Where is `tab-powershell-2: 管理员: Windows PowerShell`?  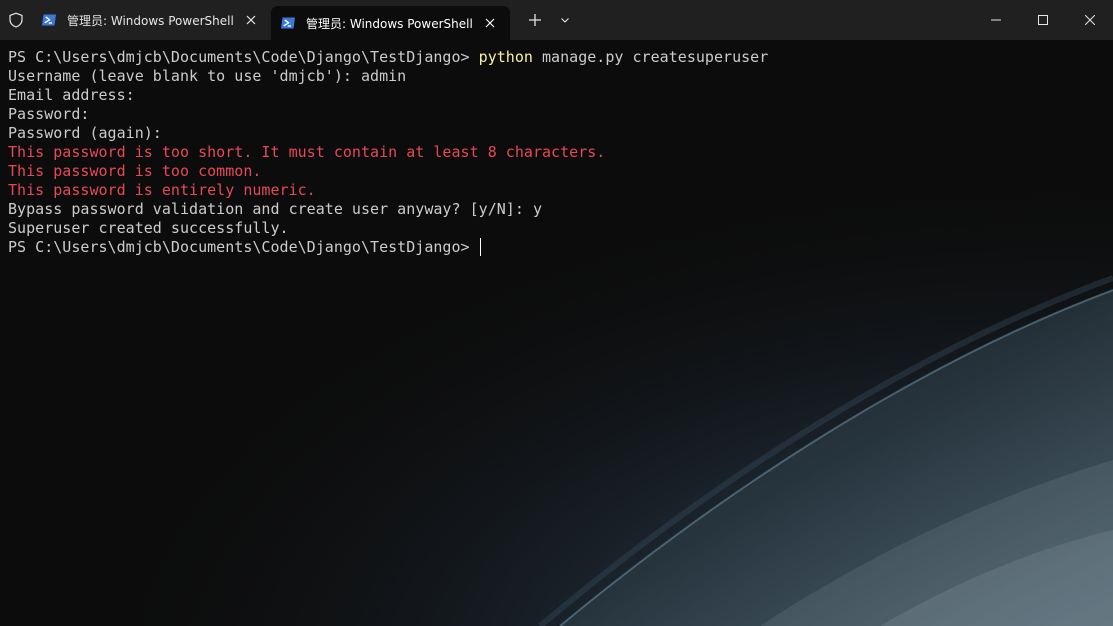 tab-powershell-2: 管理员: Windows PowerShell is located at coordinates (390, 23).